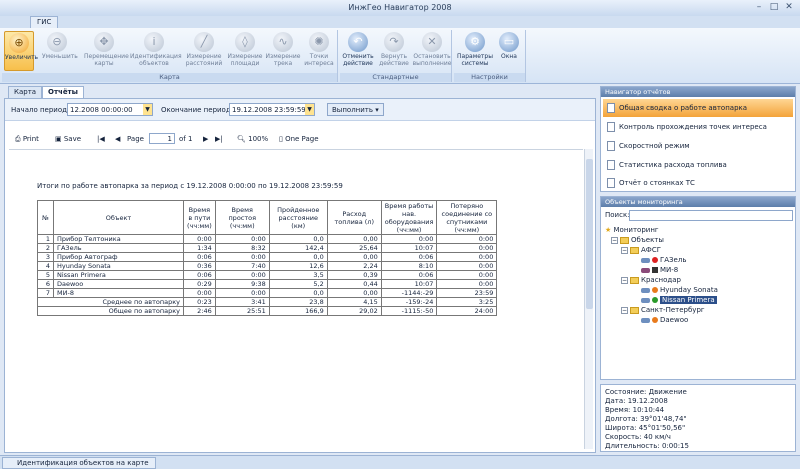 The width and height of the screenshot is (800, 469). What do you see at coordinates (655, 270) in the screenshot?
I see `status-black-icon` at bounding box center [655, 270].